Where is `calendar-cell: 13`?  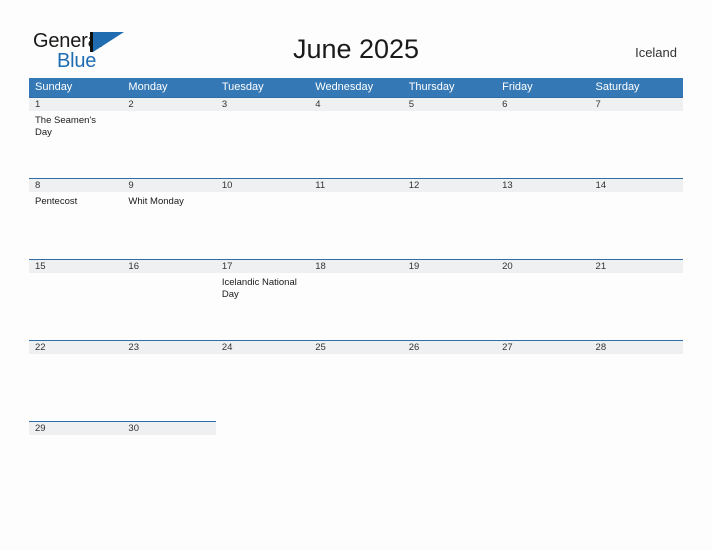 calendar-cell: 13 is located at coordinates (543, 218).